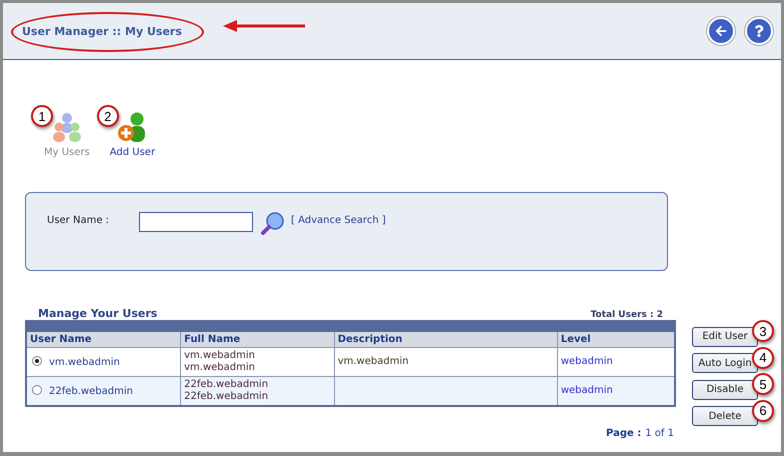  I want to click on page-title: User Manager :: My Users, so click(102, 31).